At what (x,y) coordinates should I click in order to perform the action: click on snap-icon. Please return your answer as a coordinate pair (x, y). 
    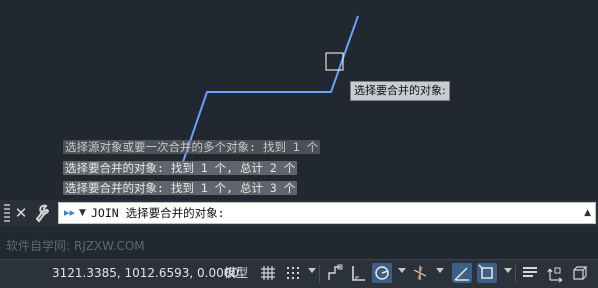
    Looking at the image, I should click on (293, 273).